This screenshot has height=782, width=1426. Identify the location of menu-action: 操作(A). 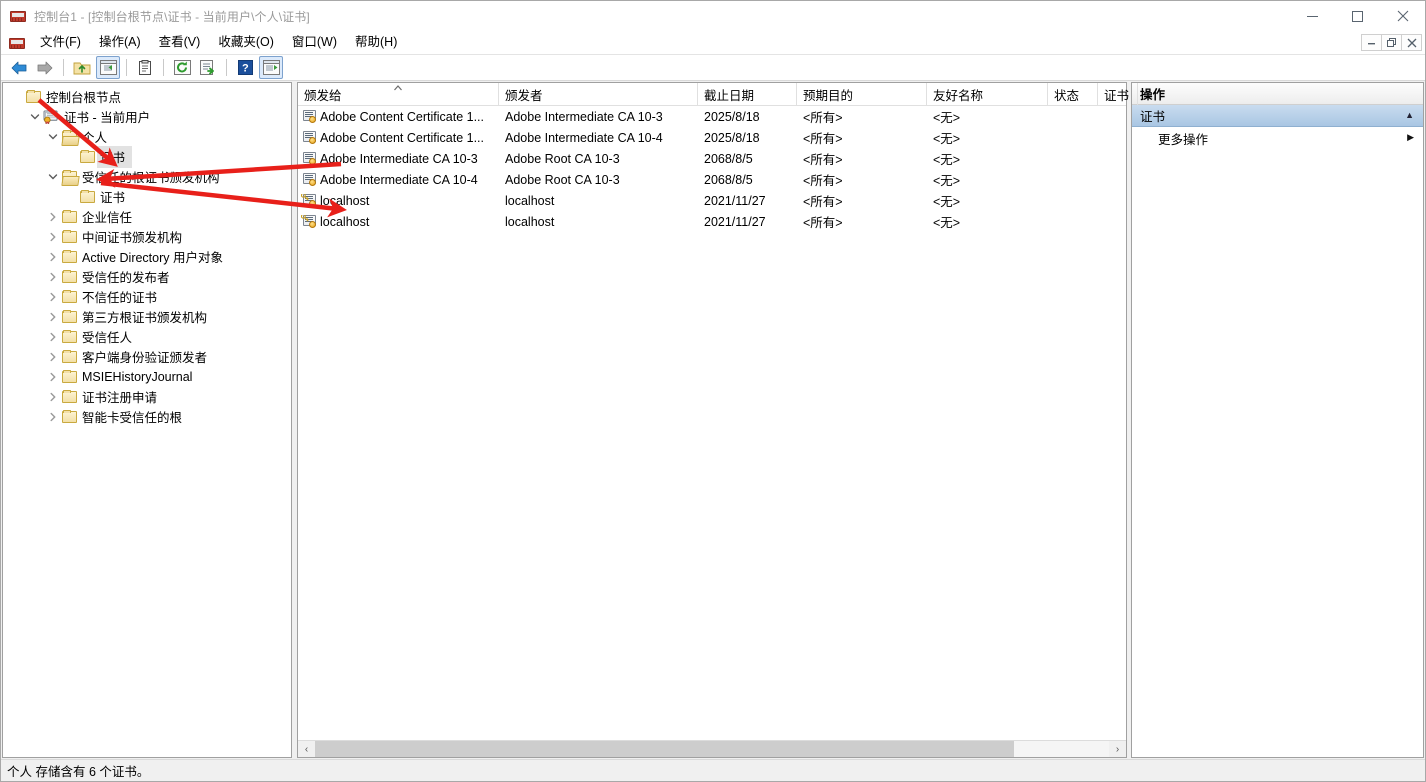
(120, 43).